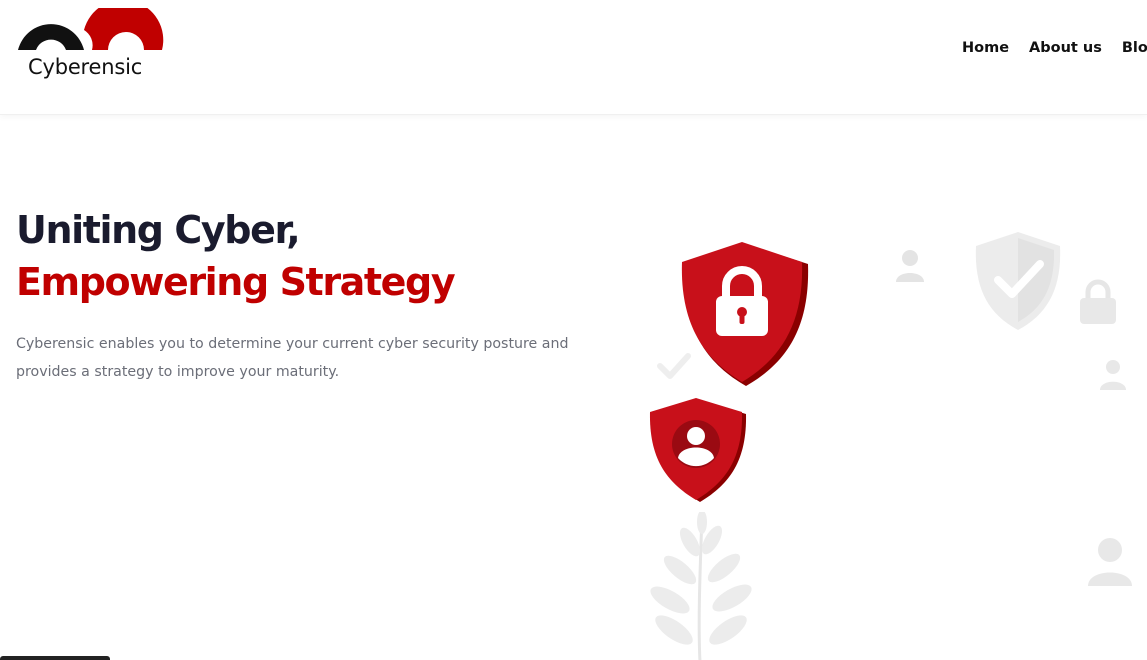 The image size is (1147, 660). What do you see at coordinates (1134, 48) in the screenshot?
I see `nav-blog: Blog` at bounding box center [1134, 48].